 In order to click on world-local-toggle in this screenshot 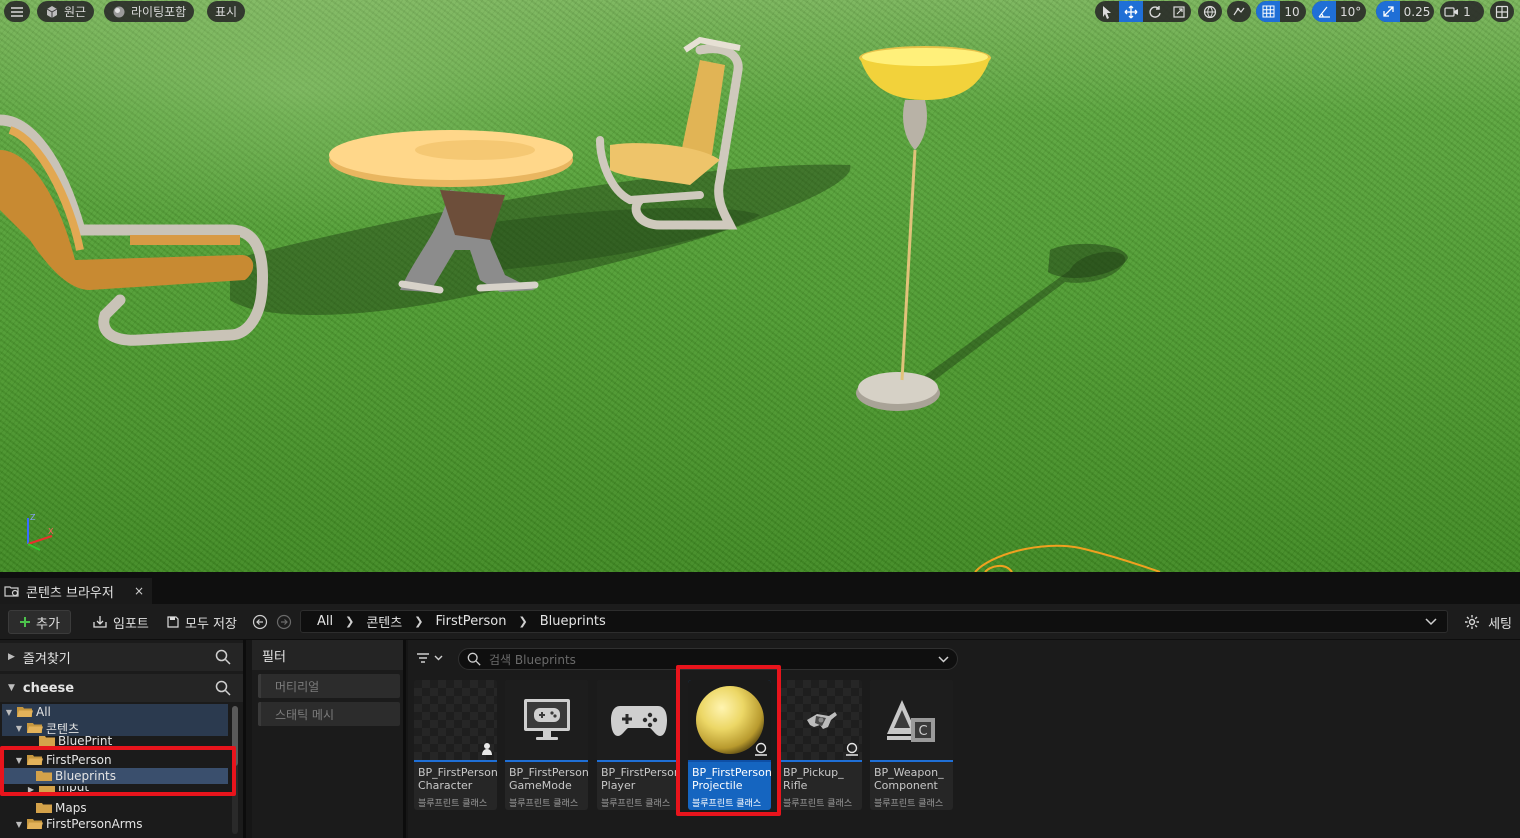, I will do `click(1210, 11)`.